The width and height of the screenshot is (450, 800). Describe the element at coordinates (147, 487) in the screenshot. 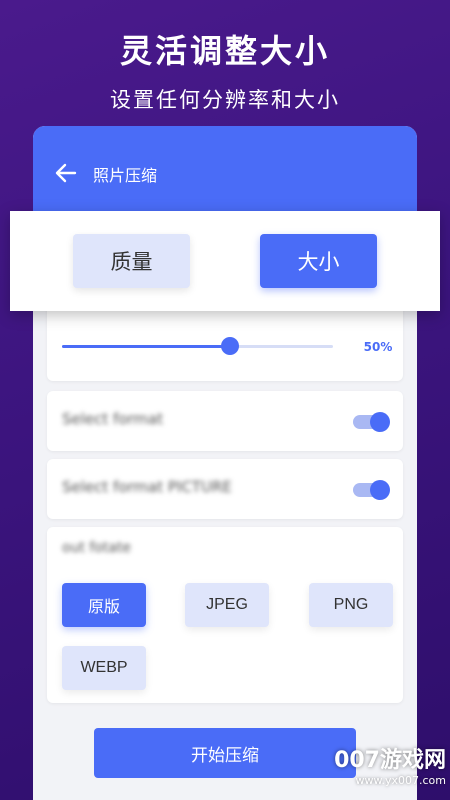

I see `setting-label-picture: Select format PICTURE` at that location.